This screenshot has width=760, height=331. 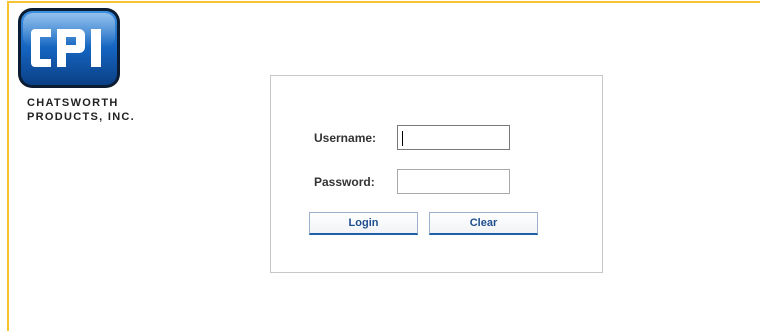 What do you see at coordinates (69, 48) in the screenshot?
I see `cpi-logo-icon` at bounding box center [69, 48].